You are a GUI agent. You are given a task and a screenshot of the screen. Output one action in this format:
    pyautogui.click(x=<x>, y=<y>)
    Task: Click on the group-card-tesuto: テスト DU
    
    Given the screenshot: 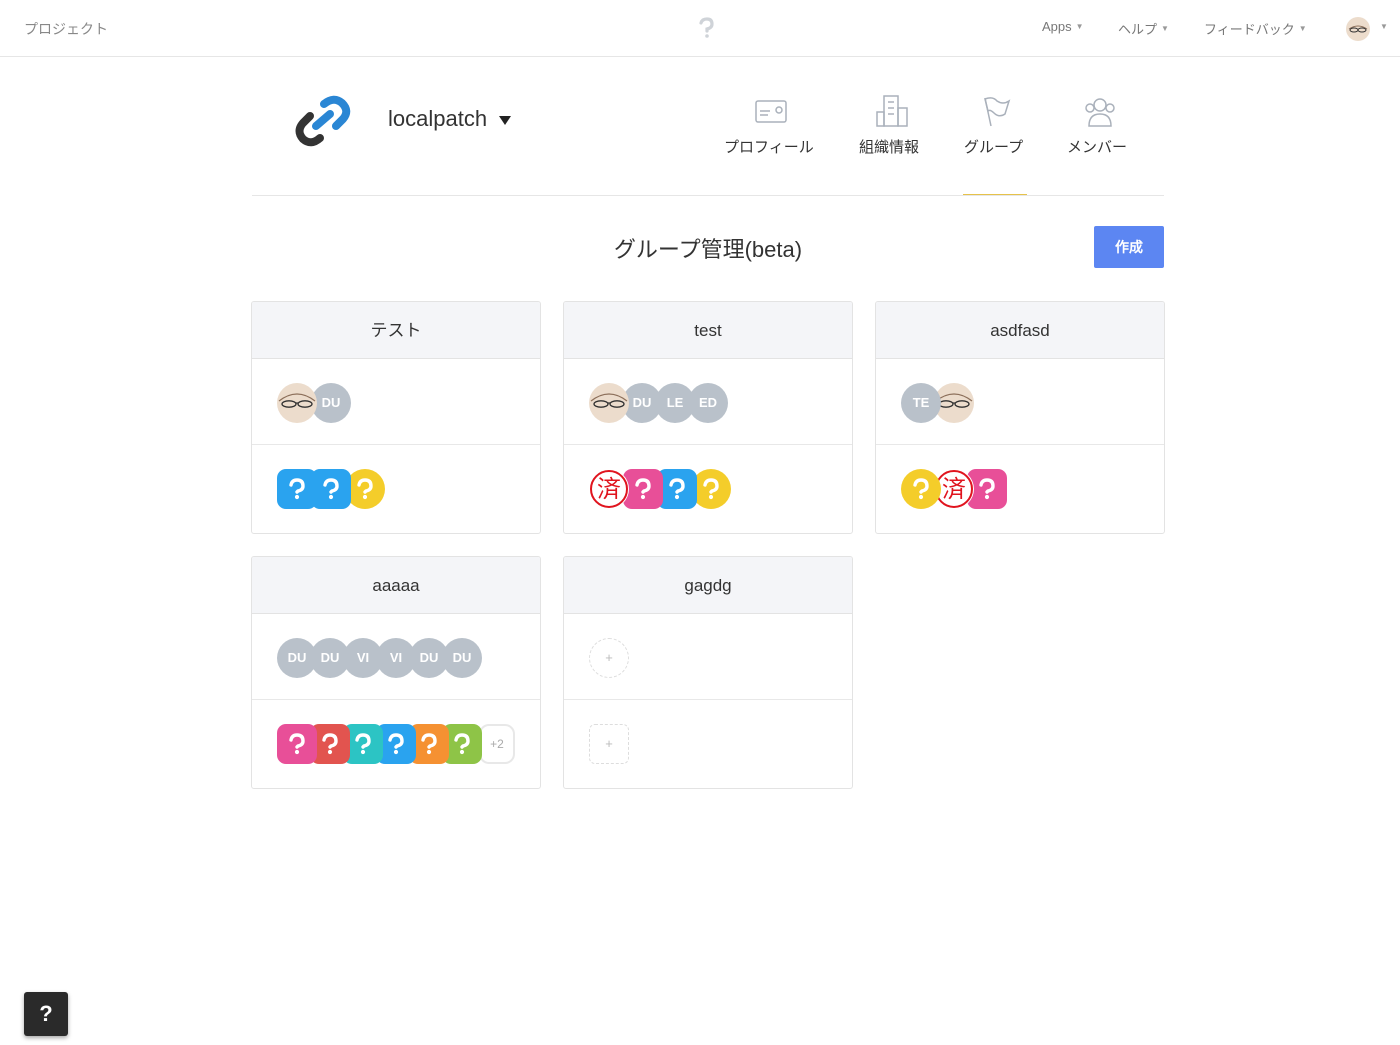 What is the action you would take?
    pyautogui.click(x=396, y=417)
    